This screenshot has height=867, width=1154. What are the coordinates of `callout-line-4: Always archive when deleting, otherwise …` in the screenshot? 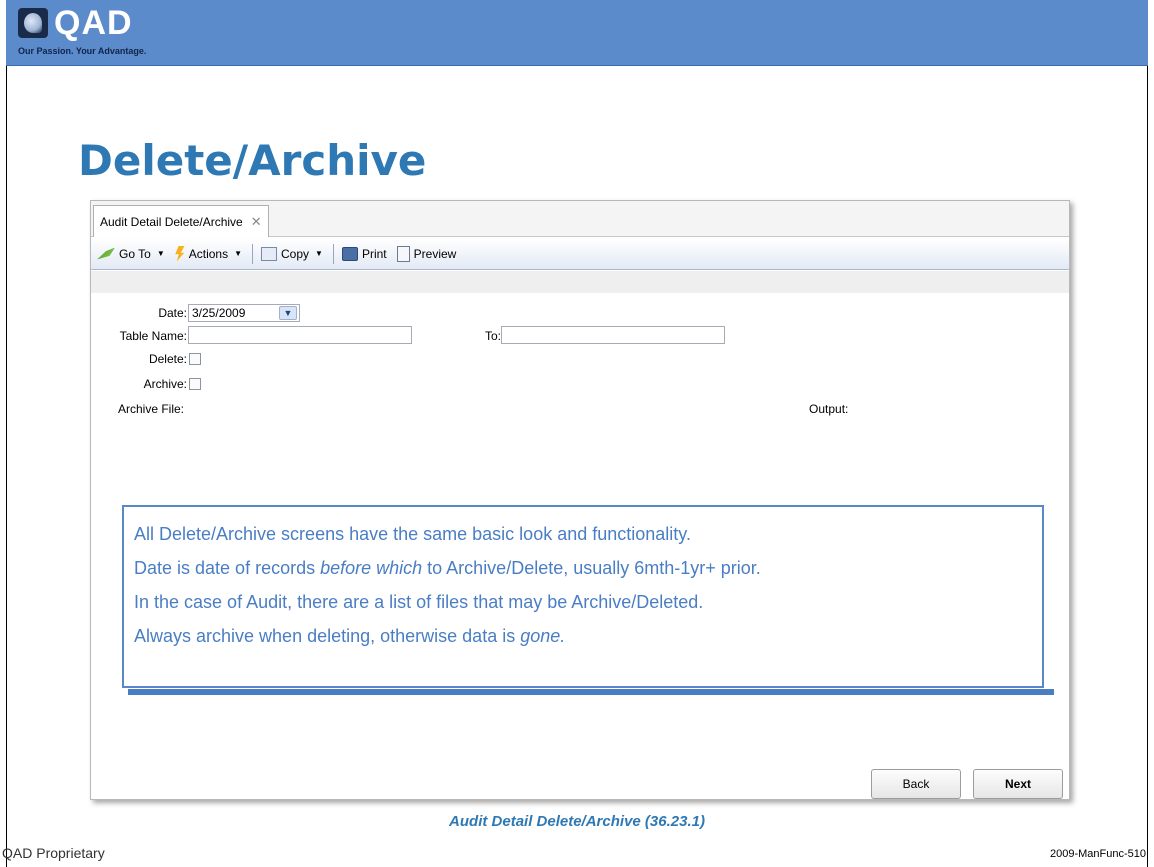 It's located at (350, 636).